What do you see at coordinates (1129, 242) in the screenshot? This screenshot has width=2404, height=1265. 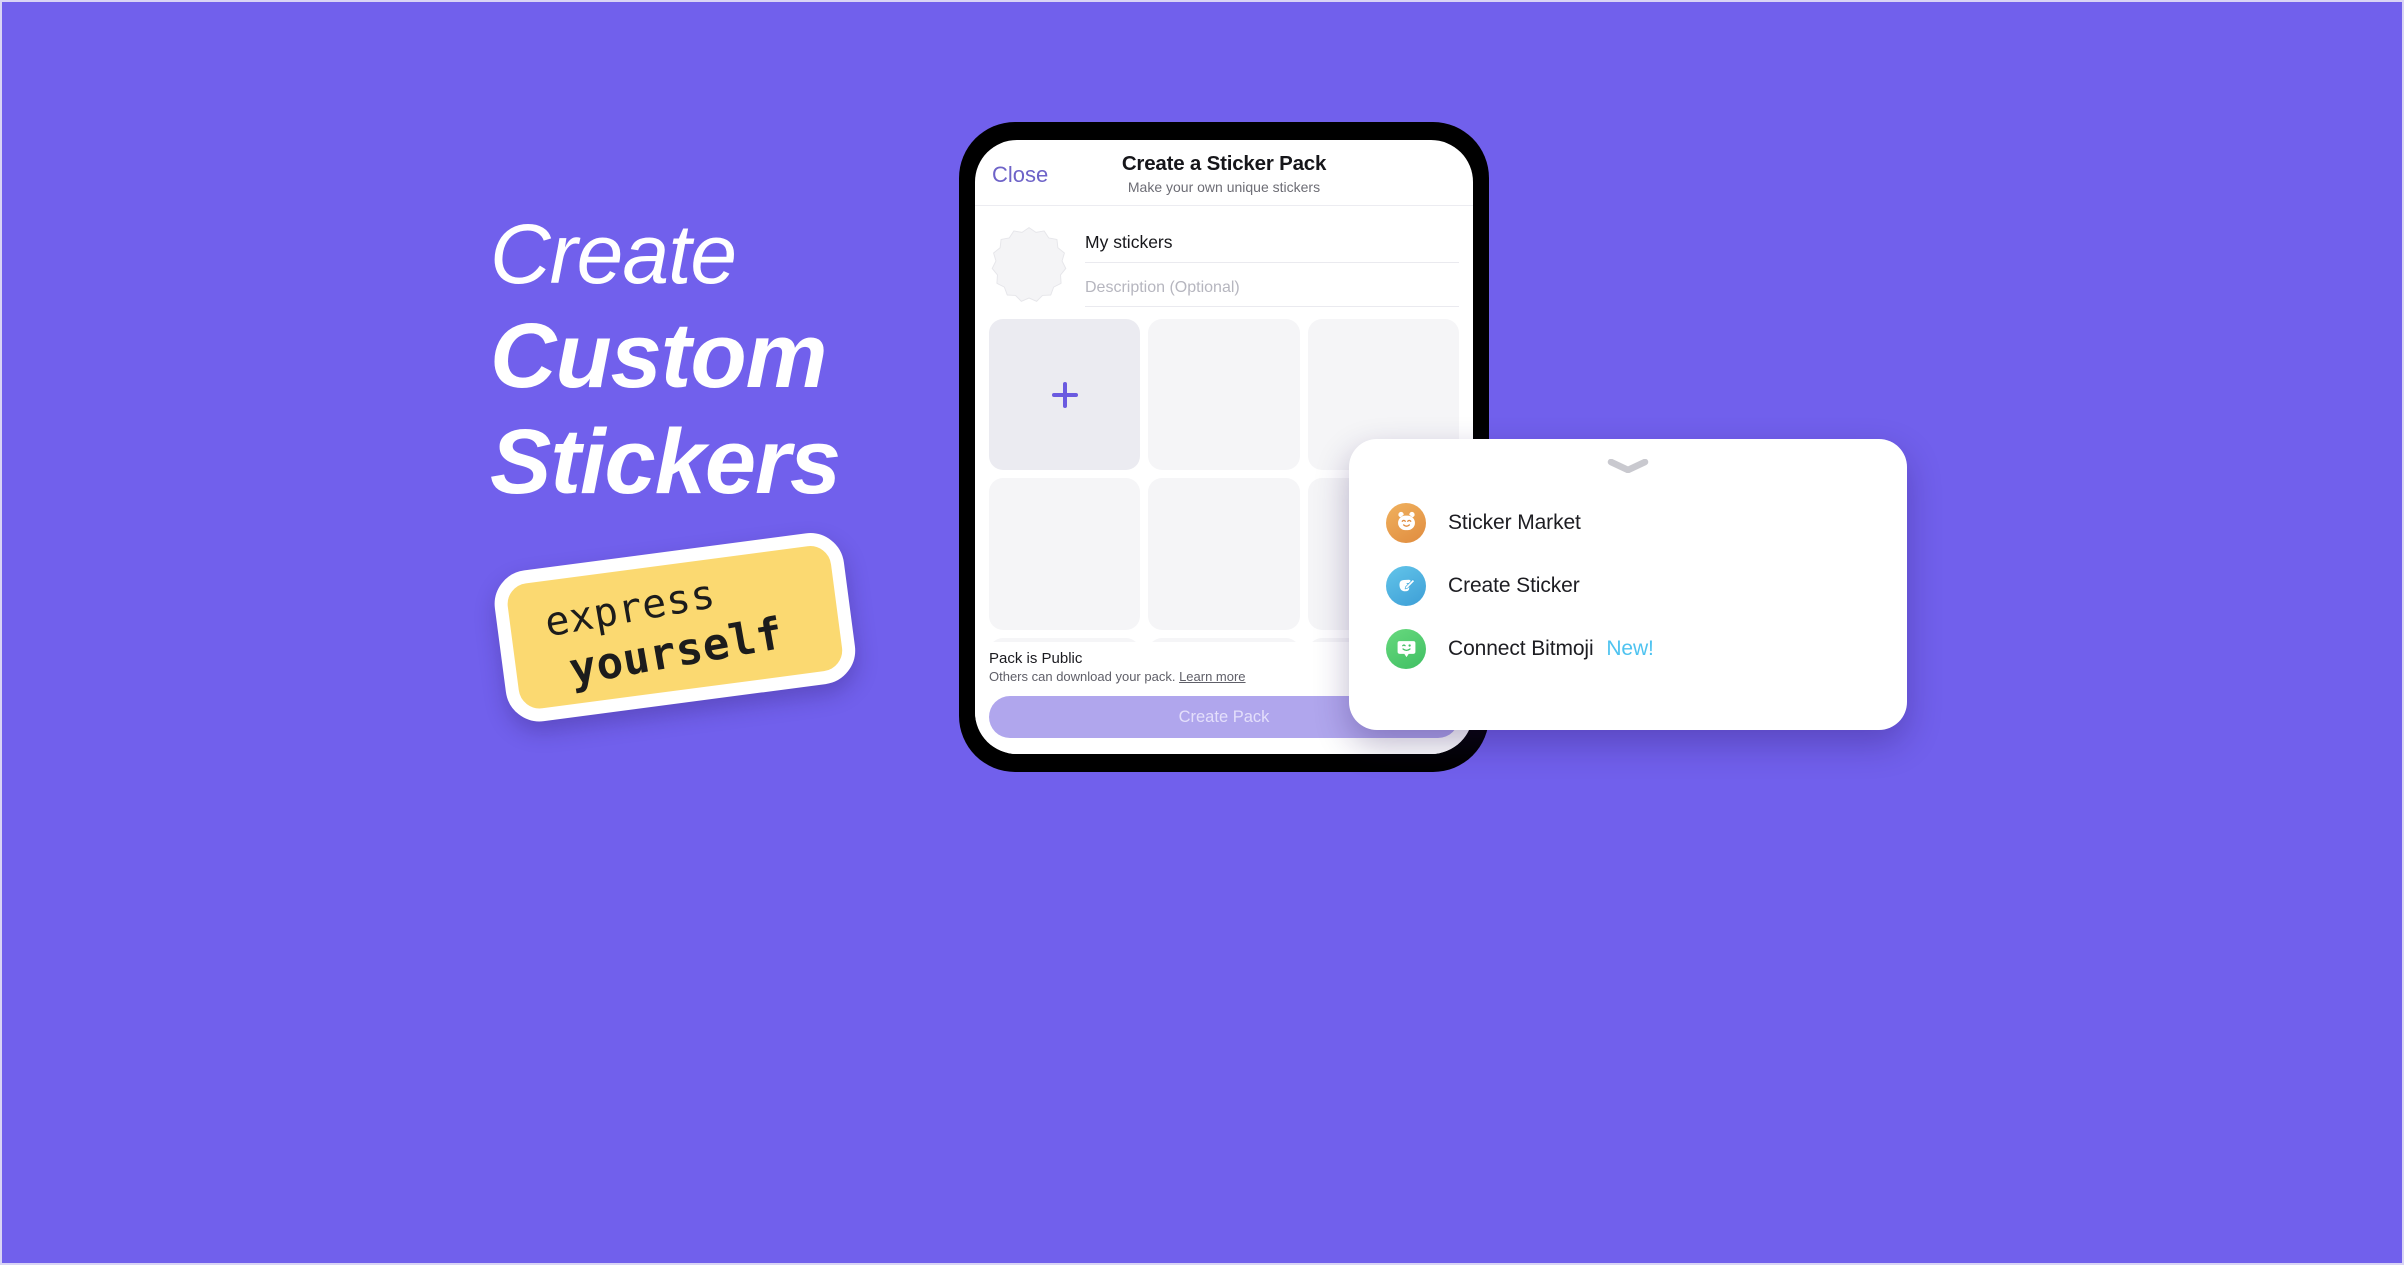 I see `pack-name-value: My stickers` at bounding box center [1129, 242].